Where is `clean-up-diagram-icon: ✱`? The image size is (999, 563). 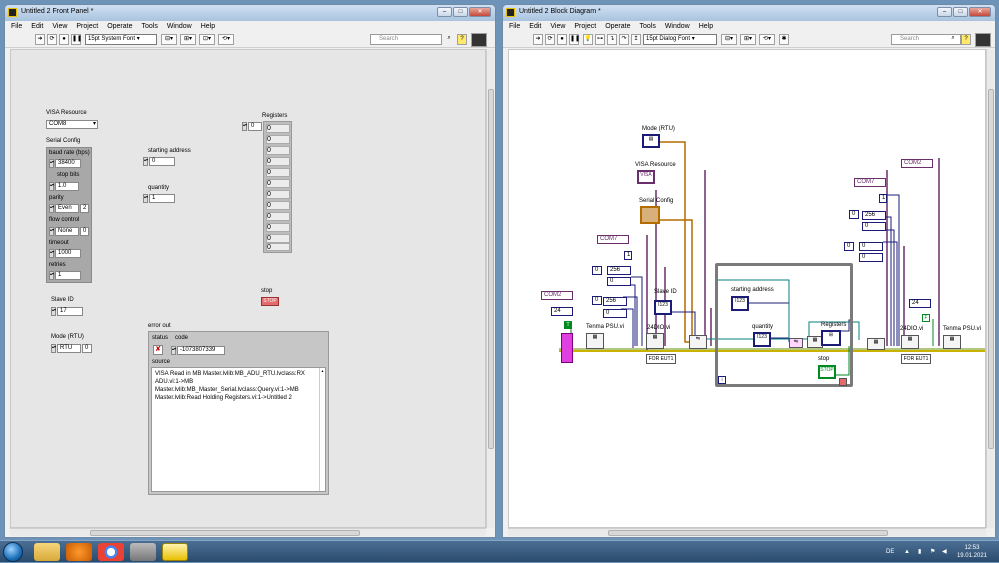 clean-up-diagram-icon: ✱ is located at coordinates (784, 39).